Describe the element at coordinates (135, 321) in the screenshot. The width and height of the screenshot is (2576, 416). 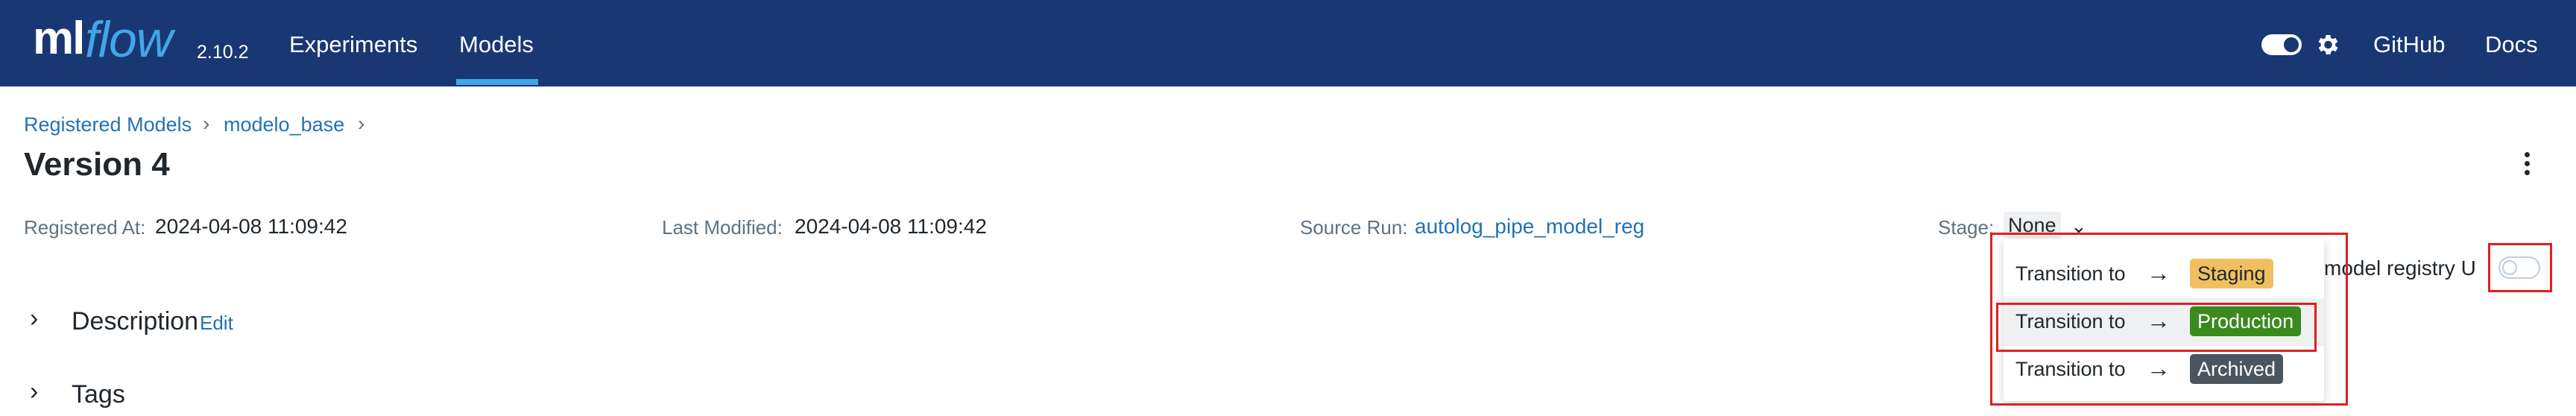
I see `description-section-title: Description` at that location.